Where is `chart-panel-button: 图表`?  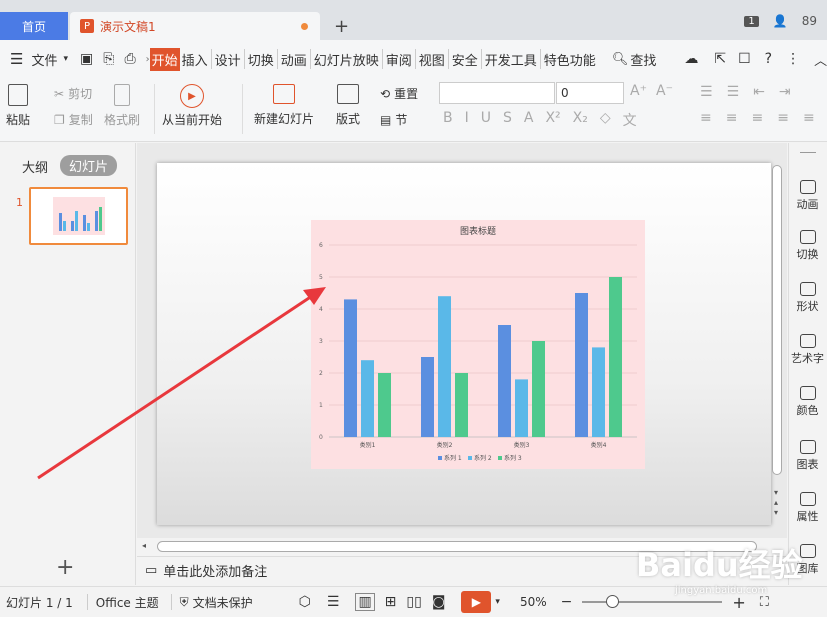
chart-panel-button: 图表 is located at coordinates (807, 456).